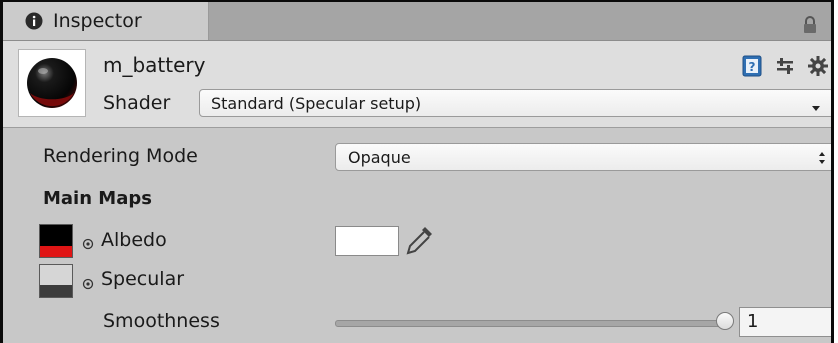 This screenshot has height=343, width=838. I want to click on eyedropper-icon, so click(420, 242).